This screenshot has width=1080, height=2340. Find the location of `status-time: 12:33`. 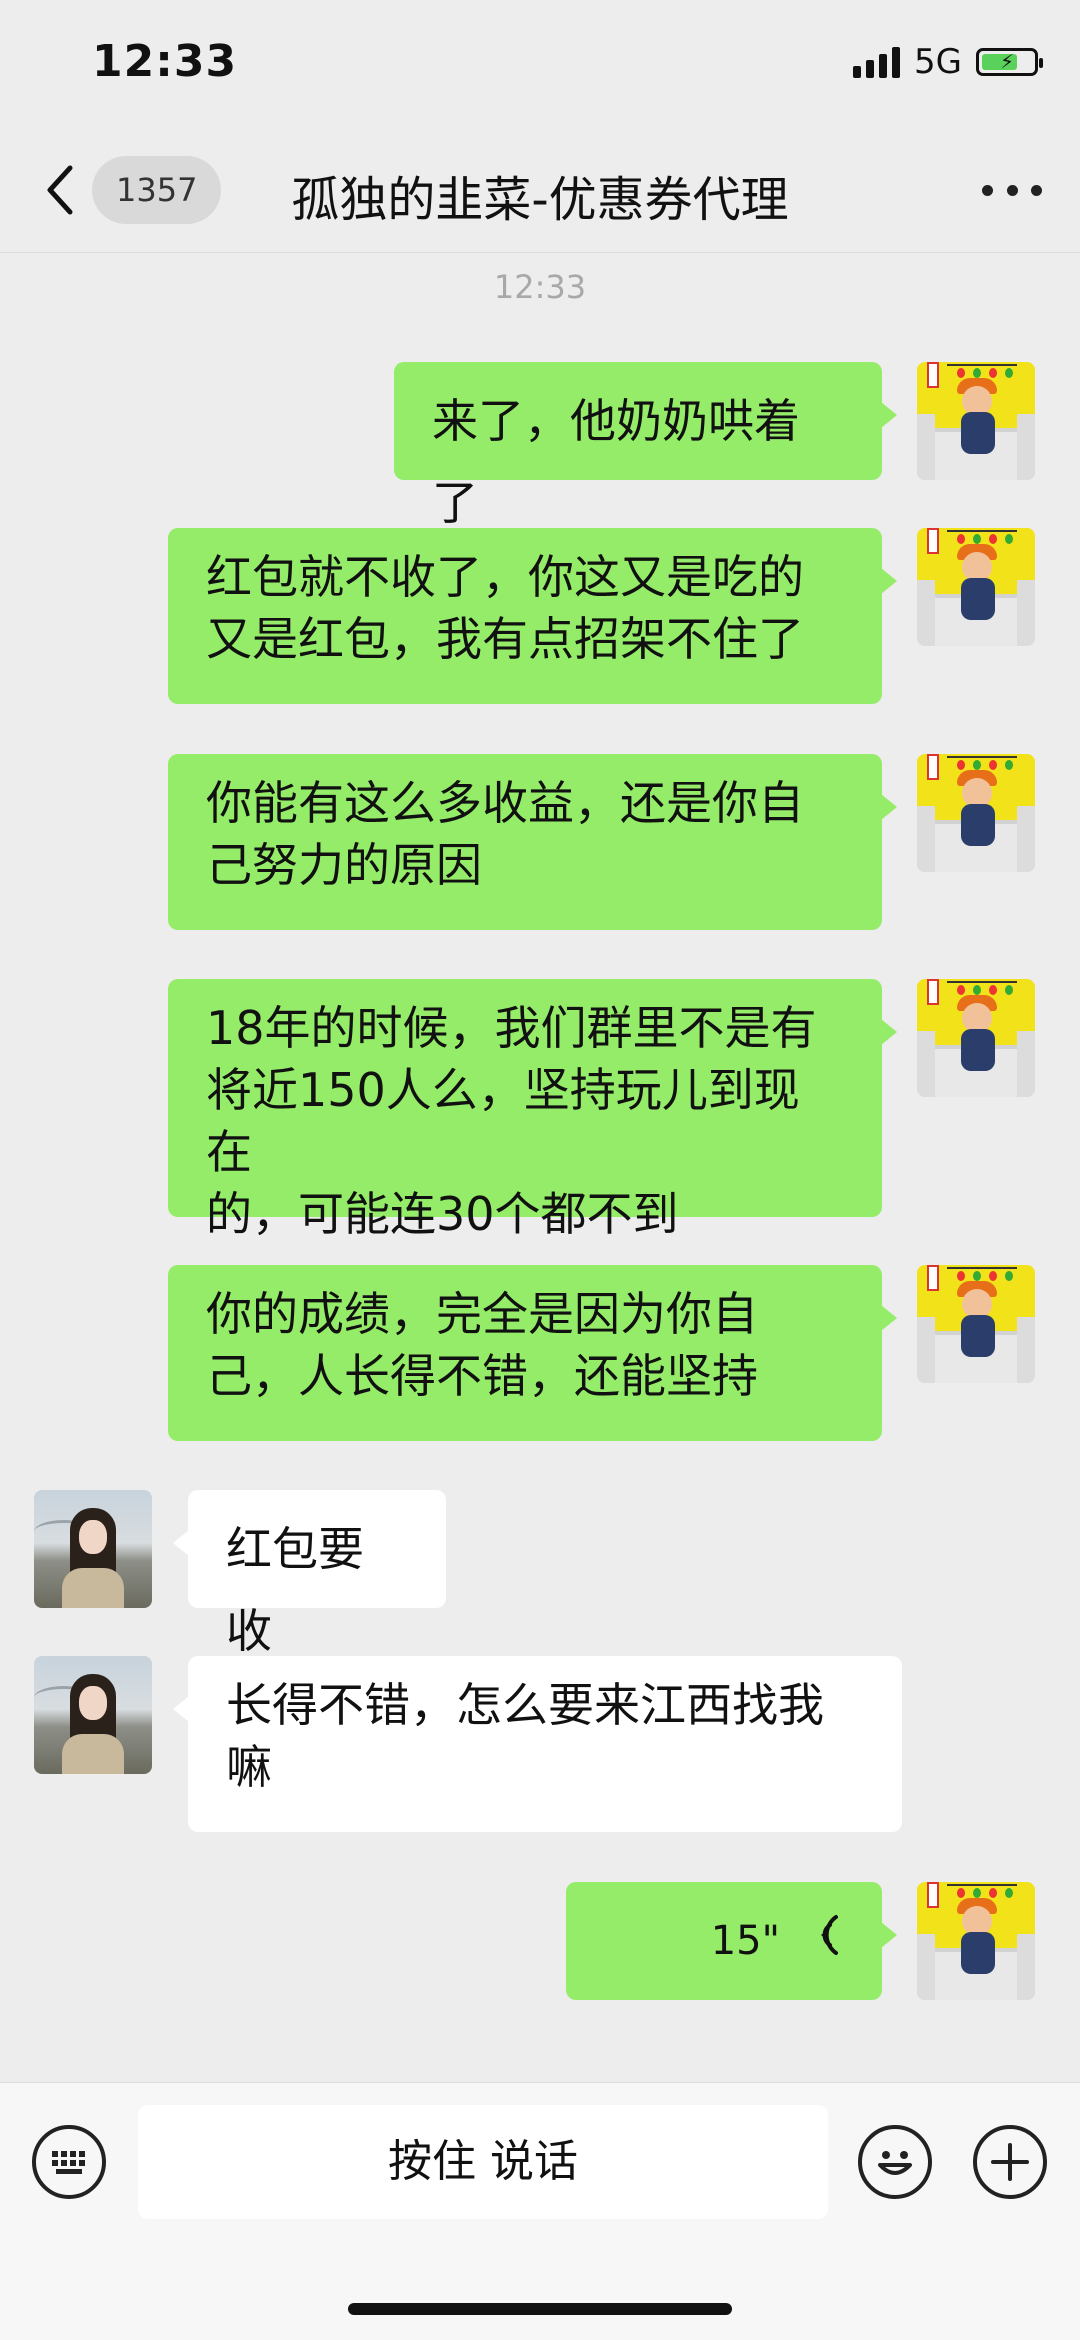

status-time: 12:33 is located at coordinates (165, 61).